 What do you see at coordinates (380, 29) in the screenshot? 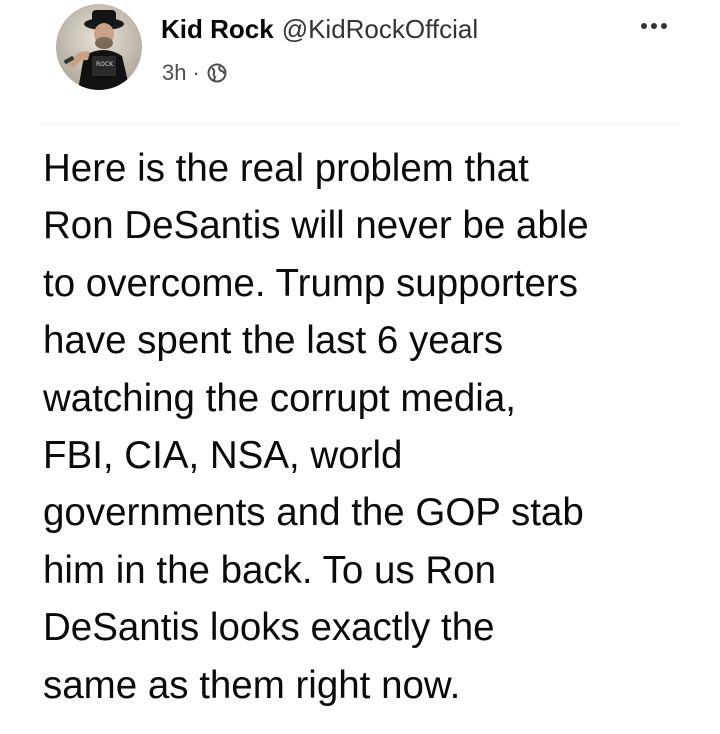
I see `author-handle: @KidRockOffcial` at bounding box center [380, 29].